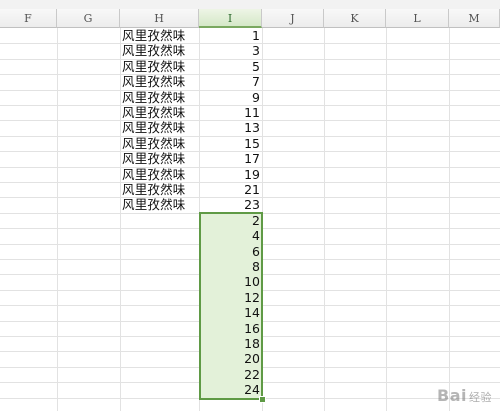 The width and height of the screenshot is (500, 411). I want to click on cell-h6: 风里孜然味, so click(159, 112).